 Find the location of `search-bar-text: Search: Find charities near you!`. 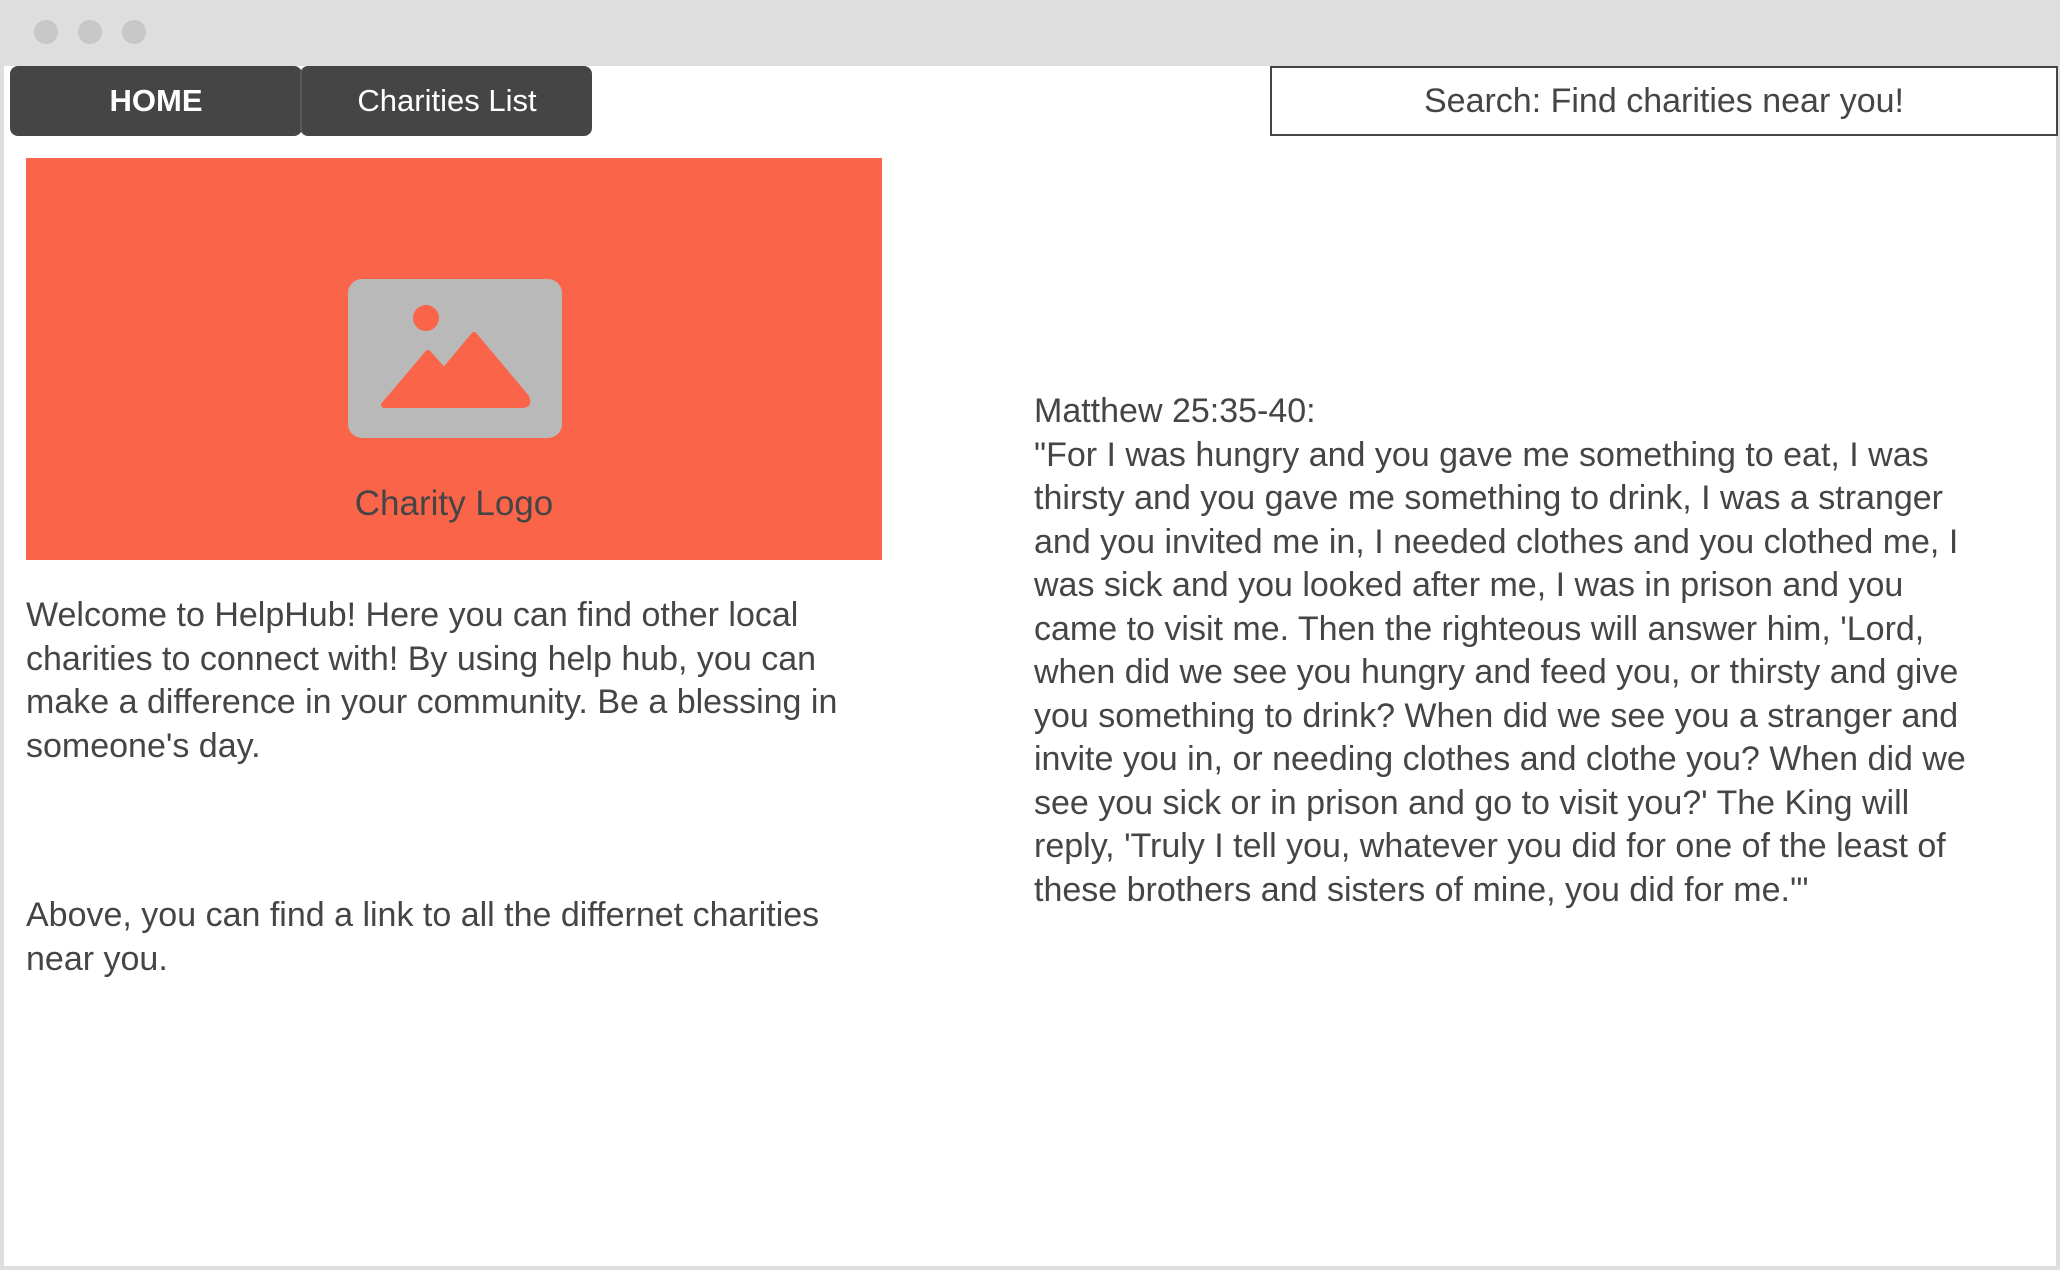

search-bar-text: Search: Find charities near you! is located at coordinates (1664, 100).